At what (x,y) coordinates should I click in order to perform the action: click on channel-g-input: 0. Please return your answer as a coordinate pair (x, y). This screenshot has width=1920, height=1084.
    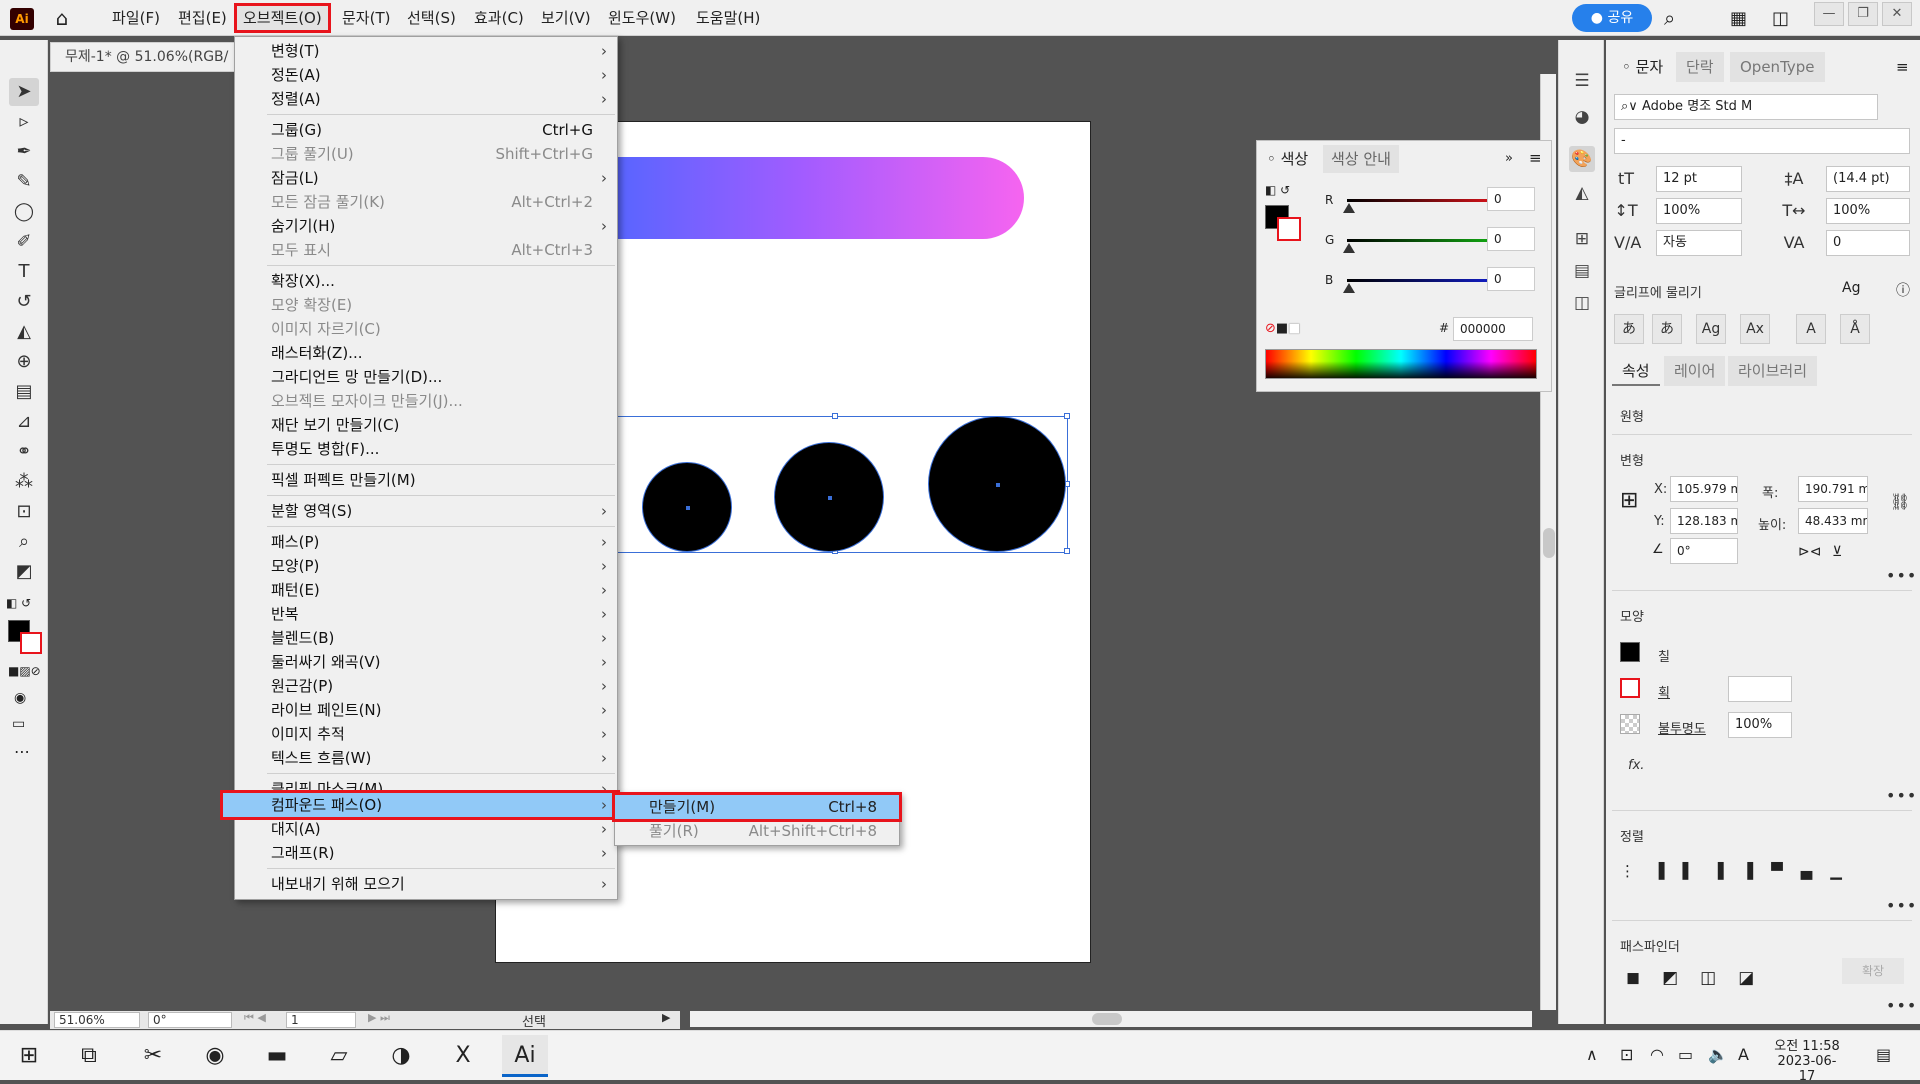
    Looking at the image, I should click on (1511, 239).